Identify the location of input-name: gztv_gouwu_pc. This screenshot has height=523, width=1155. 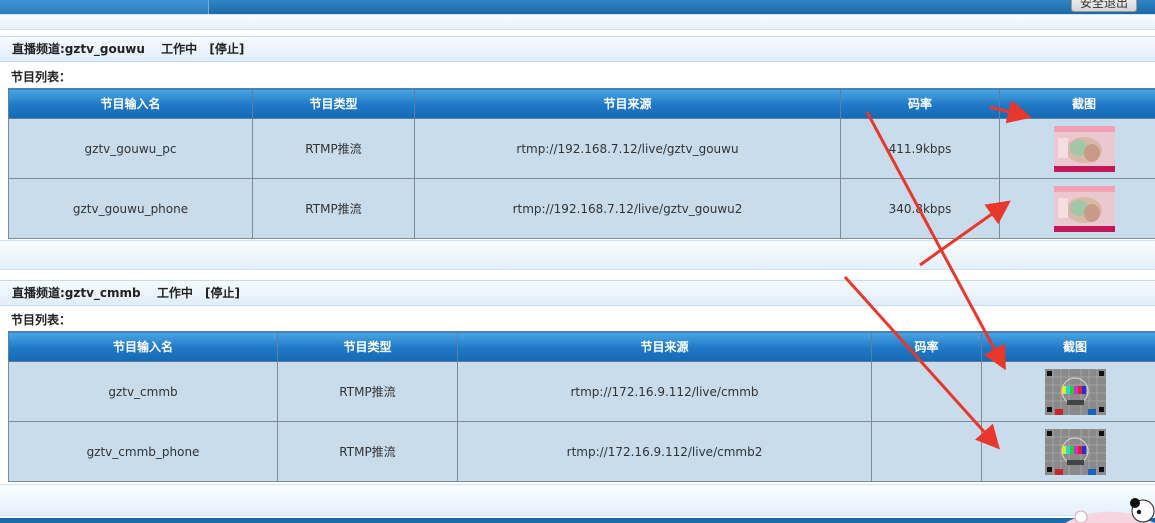
(130, 148).